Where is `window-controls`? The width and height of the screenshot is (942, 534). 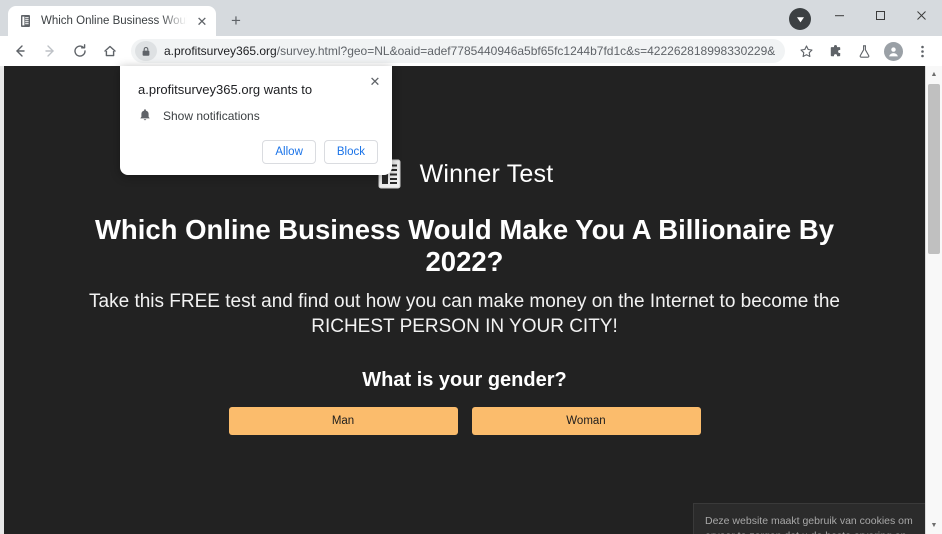 window-controls is located at coordinates (880, 18).